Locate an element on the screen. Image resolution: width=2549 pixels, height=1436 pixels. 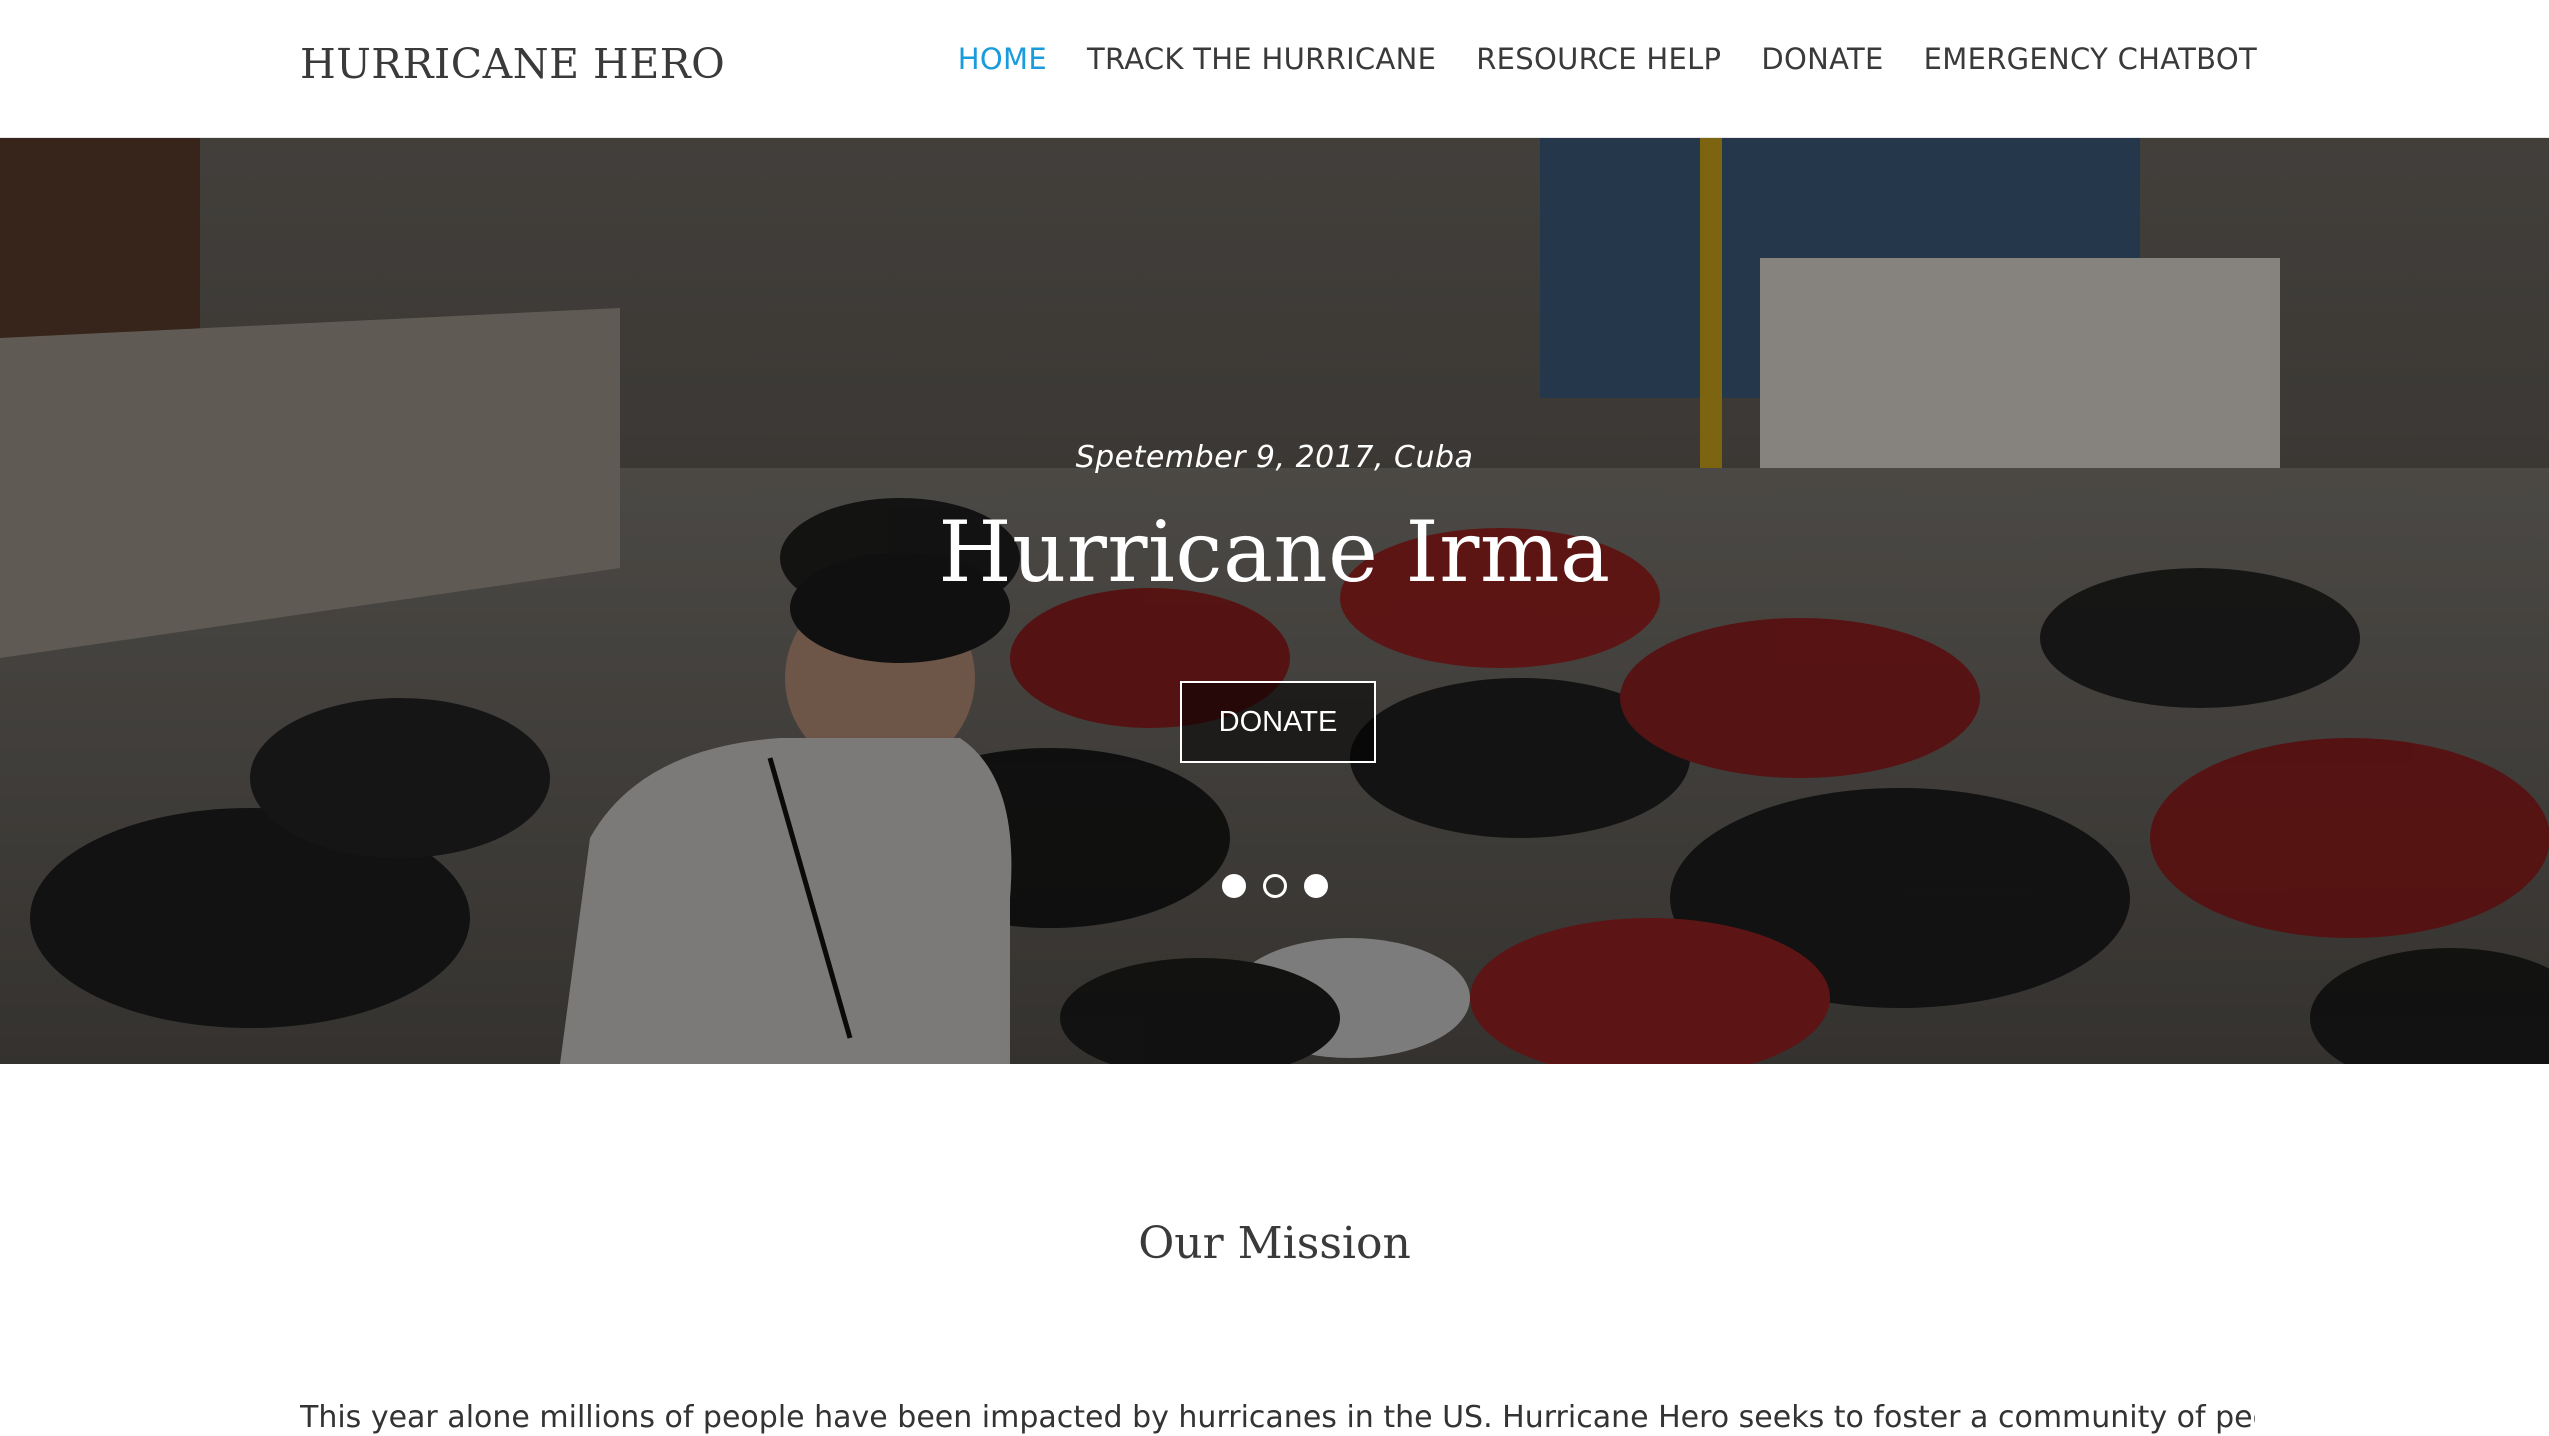
nav-item-home: HOME is located at coordinates (1002, 59).